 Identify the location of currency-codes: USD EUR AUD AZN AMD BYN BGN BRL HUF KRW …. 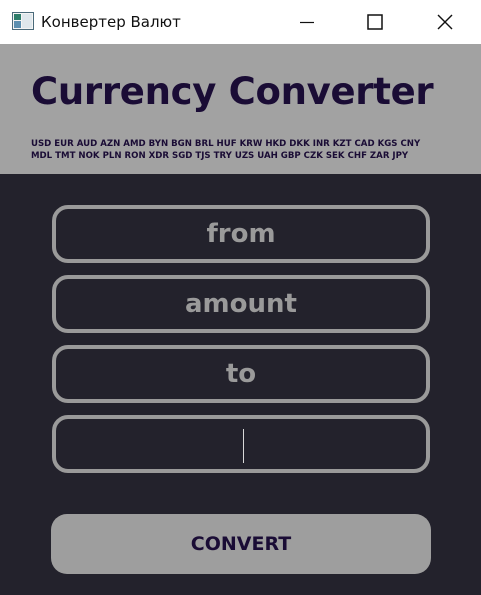
(246, 150).